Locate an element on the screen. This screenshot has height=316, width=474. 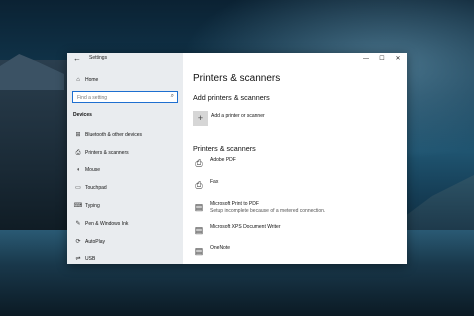
device-name: Fax is located at coordinates (214, 182).